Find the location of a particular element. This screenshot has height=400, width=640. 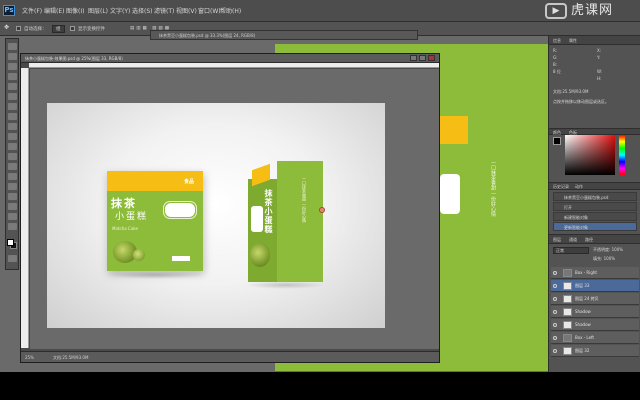

info-hint: 点按并拖移以移动图层或选区。 is located at coordinates (581, 101).